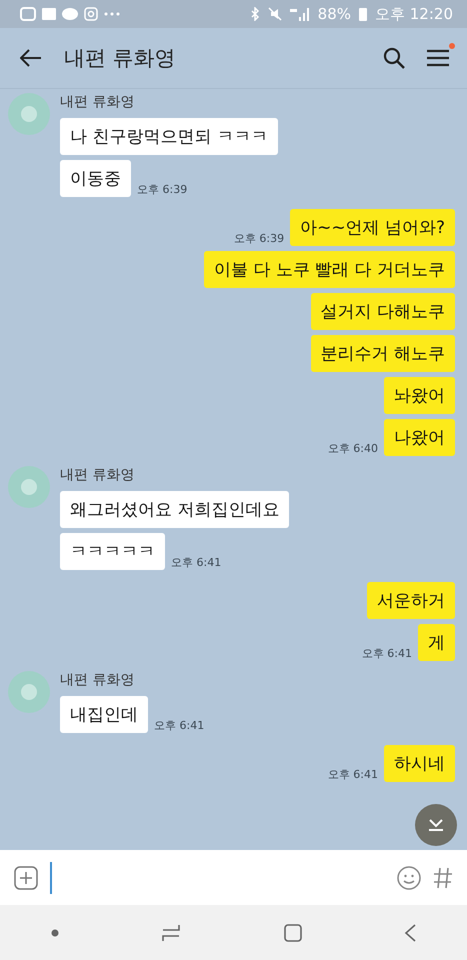 The image size is (467, 960). I want to click on bluetooth-icon, so click(255, 14).